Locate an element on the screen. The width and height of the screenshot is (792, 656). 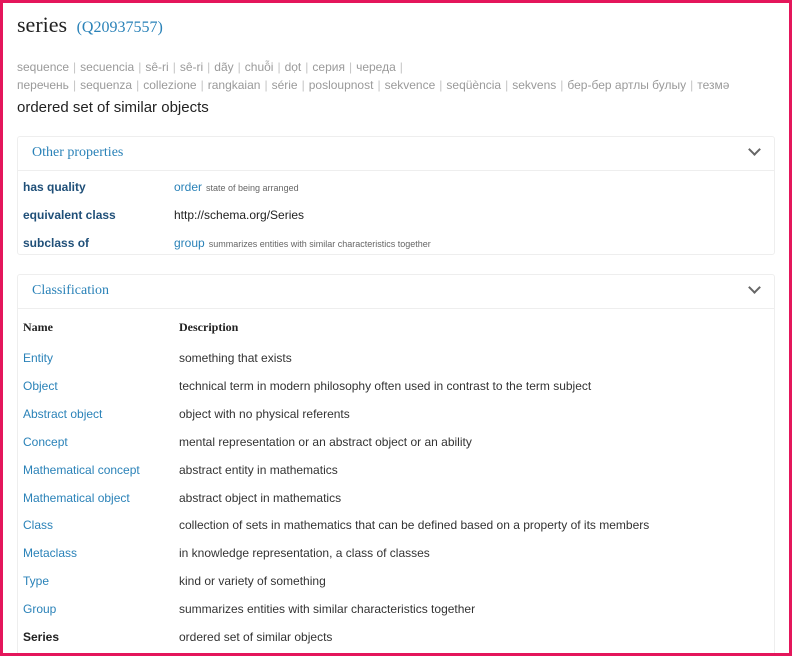
class-name-link: Type is located at coordinates (36, 581).